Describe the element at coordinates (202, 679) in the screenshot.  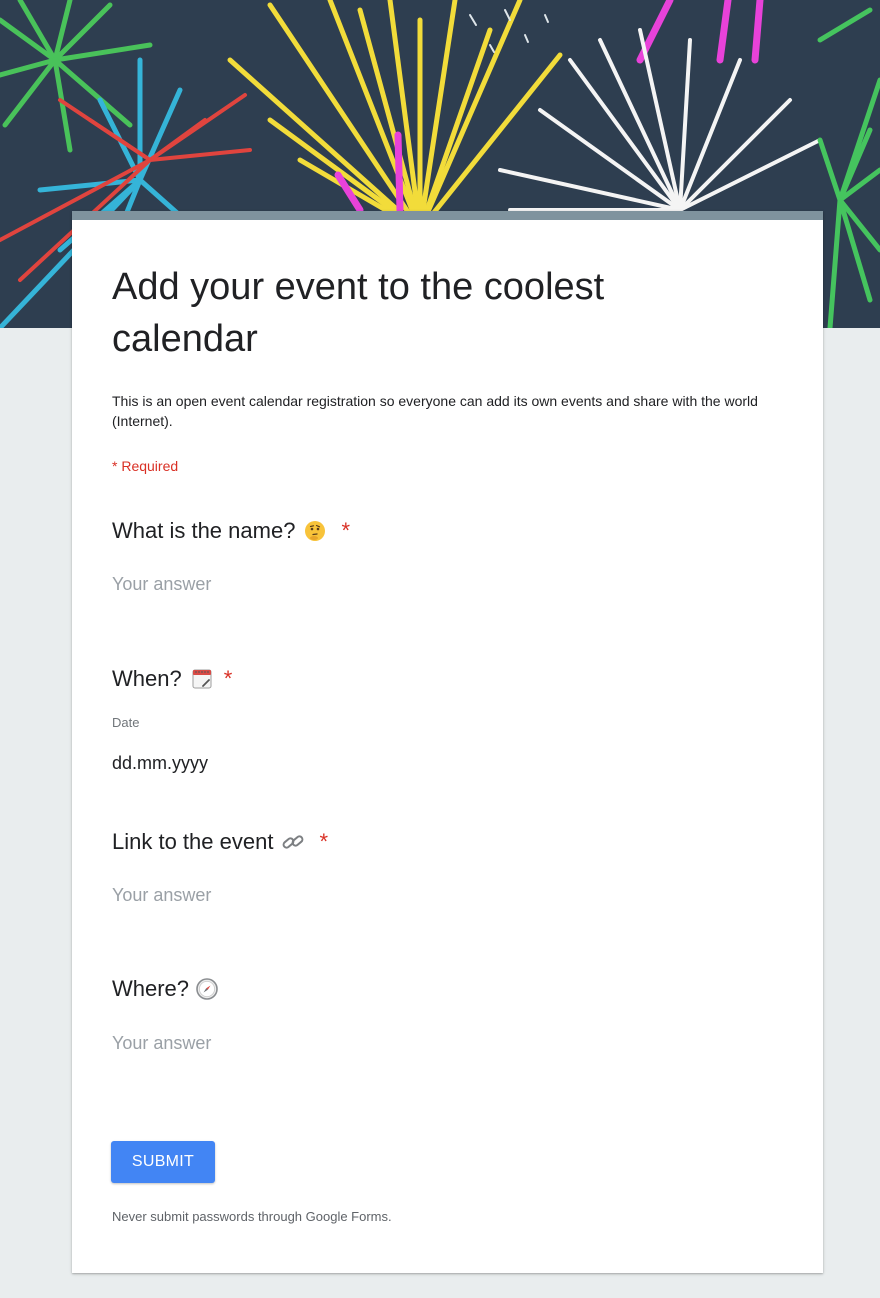
I see `calendar-icon` at that location.